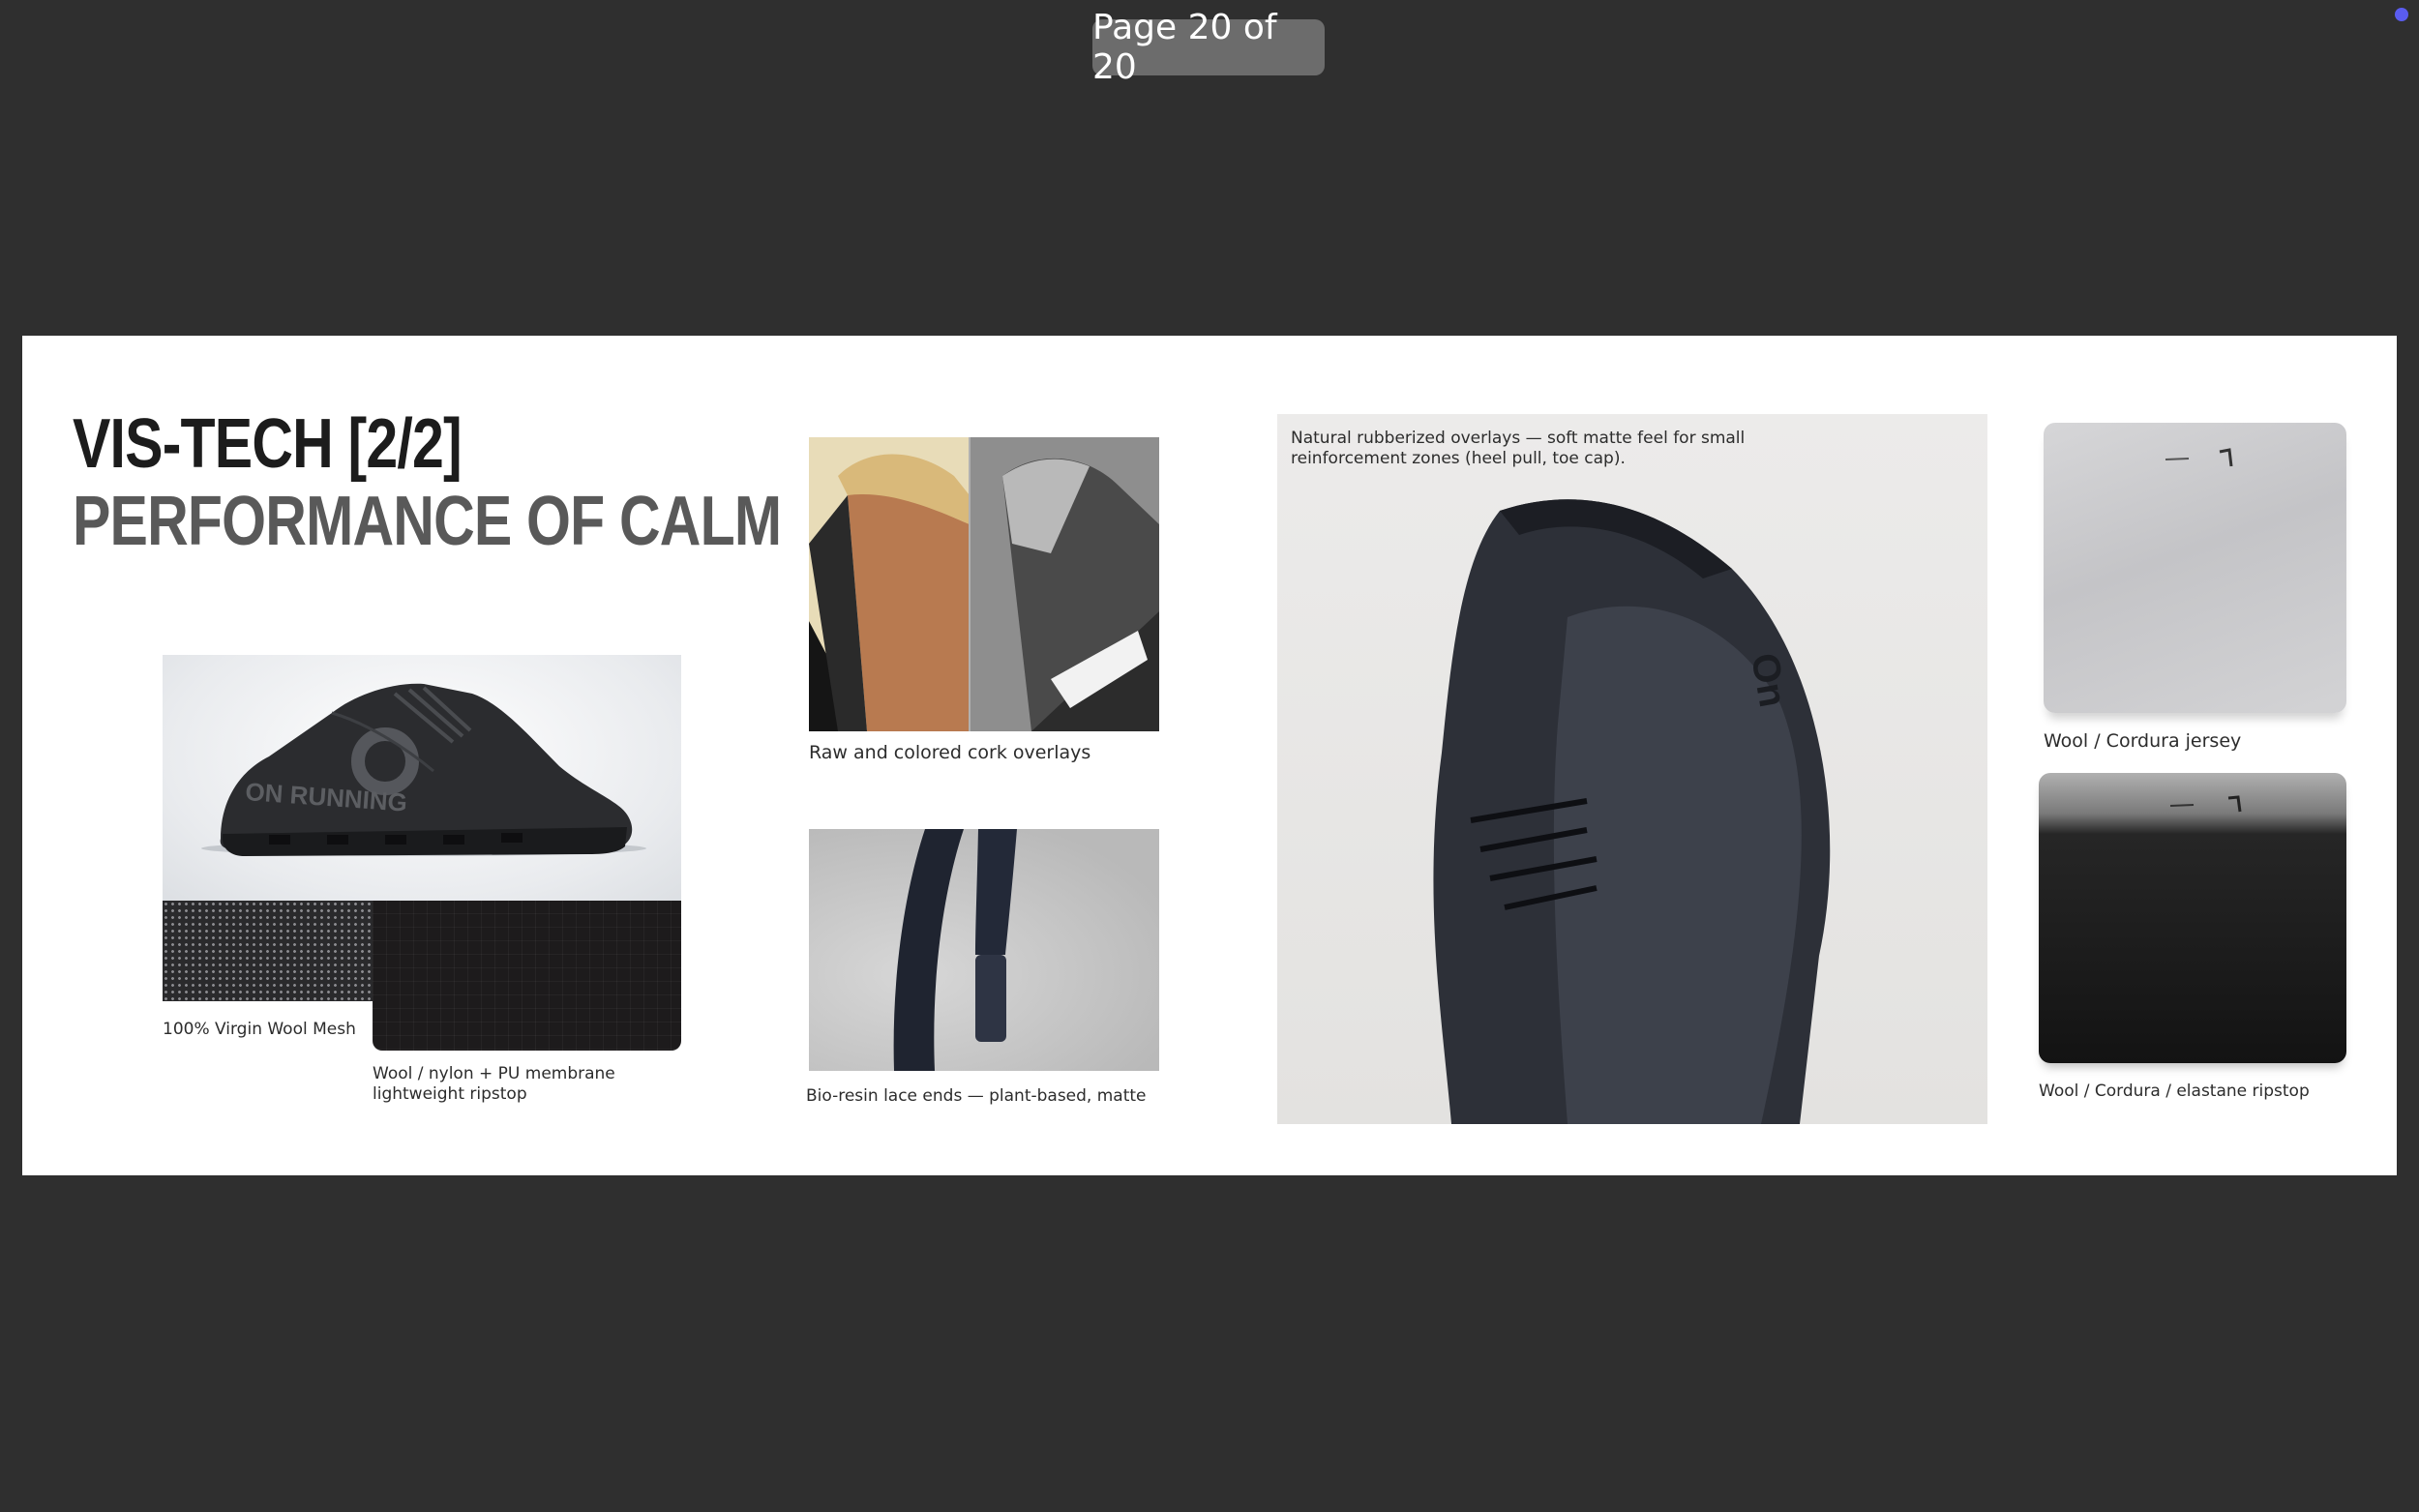  I want to click on cork-overlay-photo, so click(984, 584).